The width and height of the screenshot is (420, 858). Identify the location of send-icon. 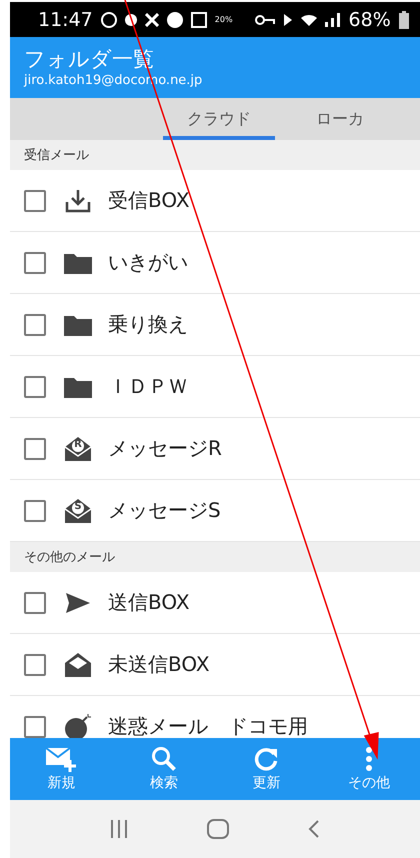
(78, 603).